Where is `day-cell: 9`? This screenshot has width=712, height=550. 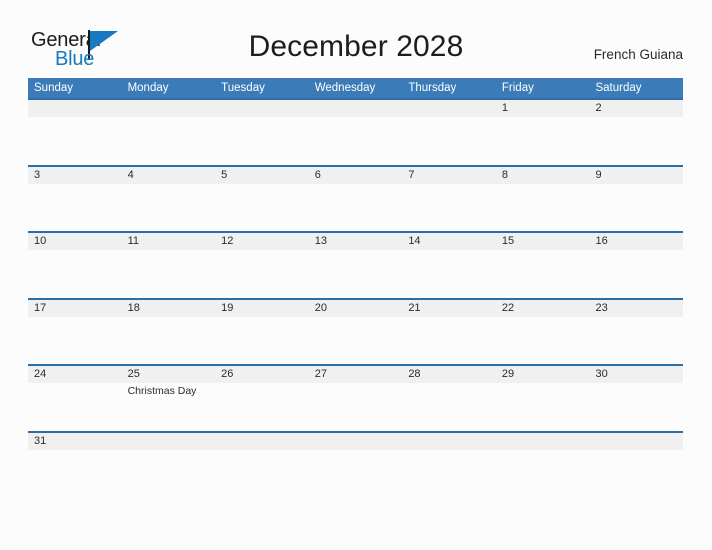 day-cell: 9 is located at coordinates (636, 199).